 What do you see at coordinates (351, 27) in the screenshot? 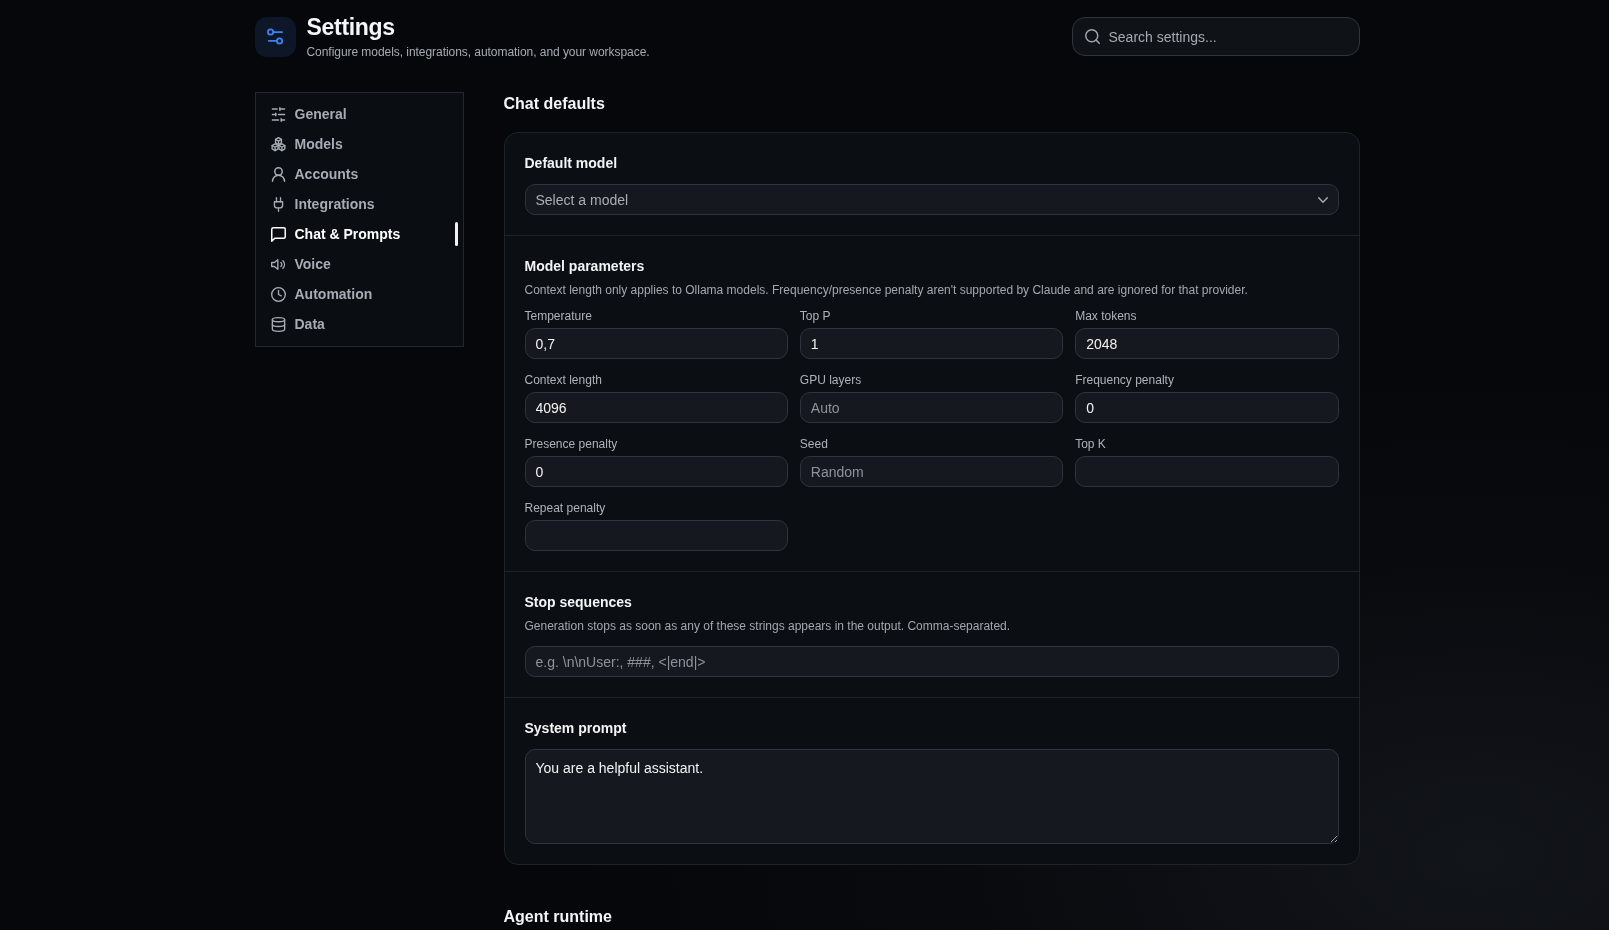
I see `page-title: Settings` at bounding box center [351, 27].